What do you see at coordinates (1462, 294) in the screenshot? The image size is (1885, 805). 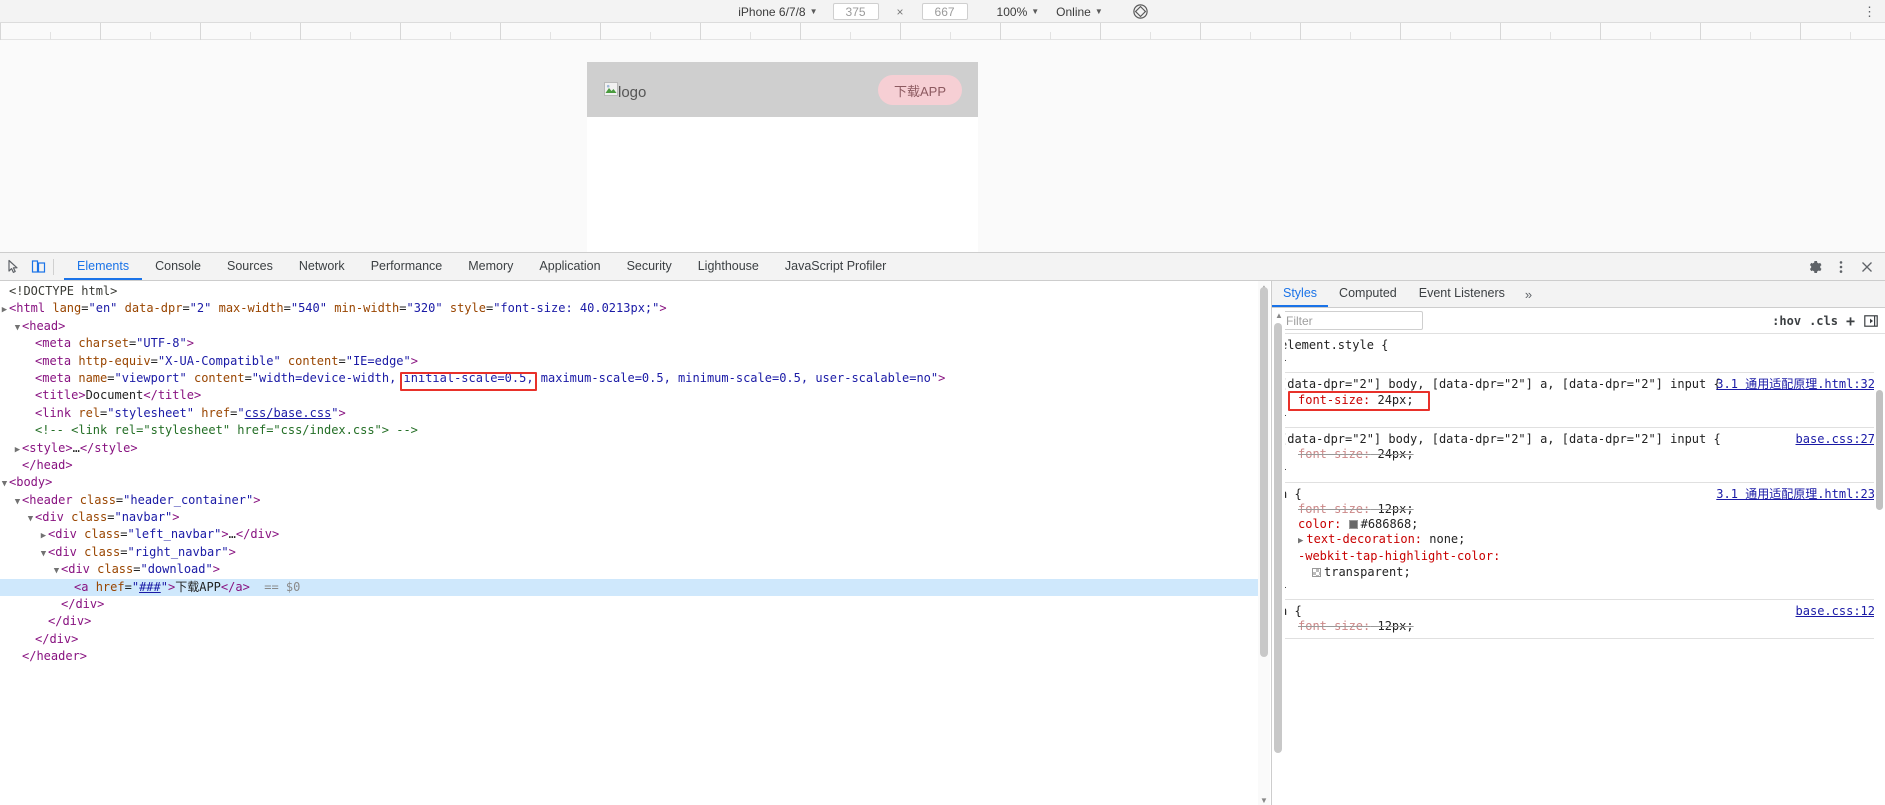 I see `styles-tab-event-listeners: Event Listeners` at bounding box center [1462, 294].